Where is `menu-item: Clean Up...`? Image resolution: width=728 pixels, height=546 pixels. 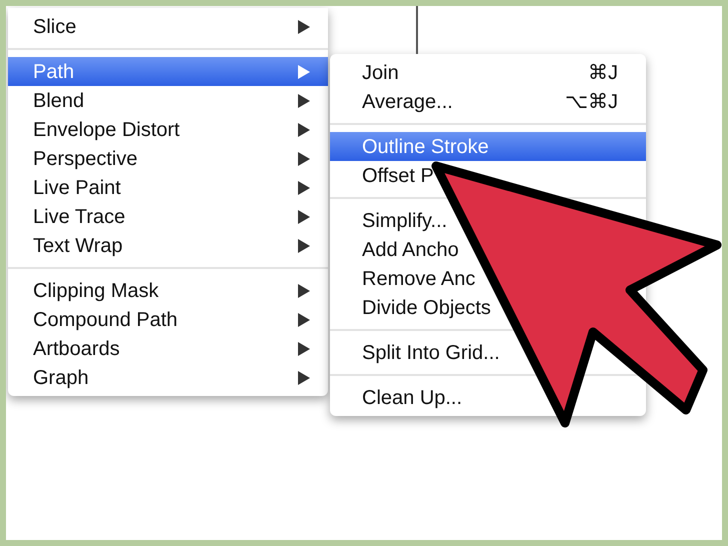 menu-item: Clean Up... is located at coordinates (412, 397).